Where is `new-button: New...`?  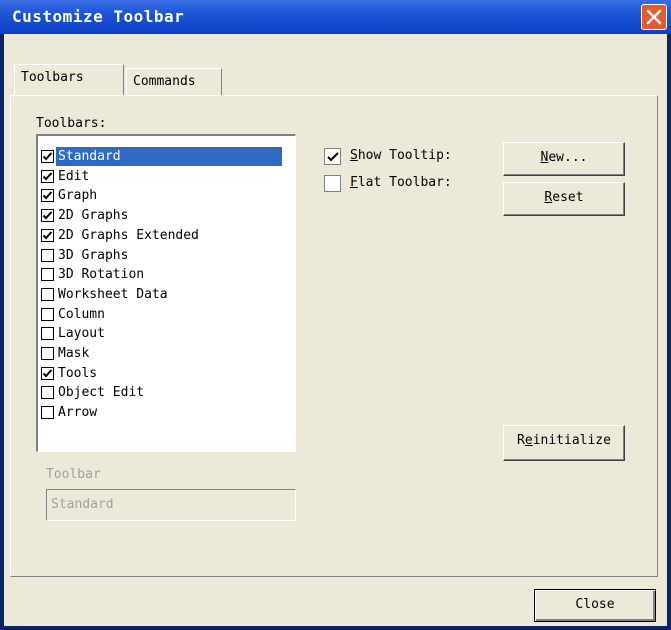
new-button: New... is located at coordinates (564, 159).